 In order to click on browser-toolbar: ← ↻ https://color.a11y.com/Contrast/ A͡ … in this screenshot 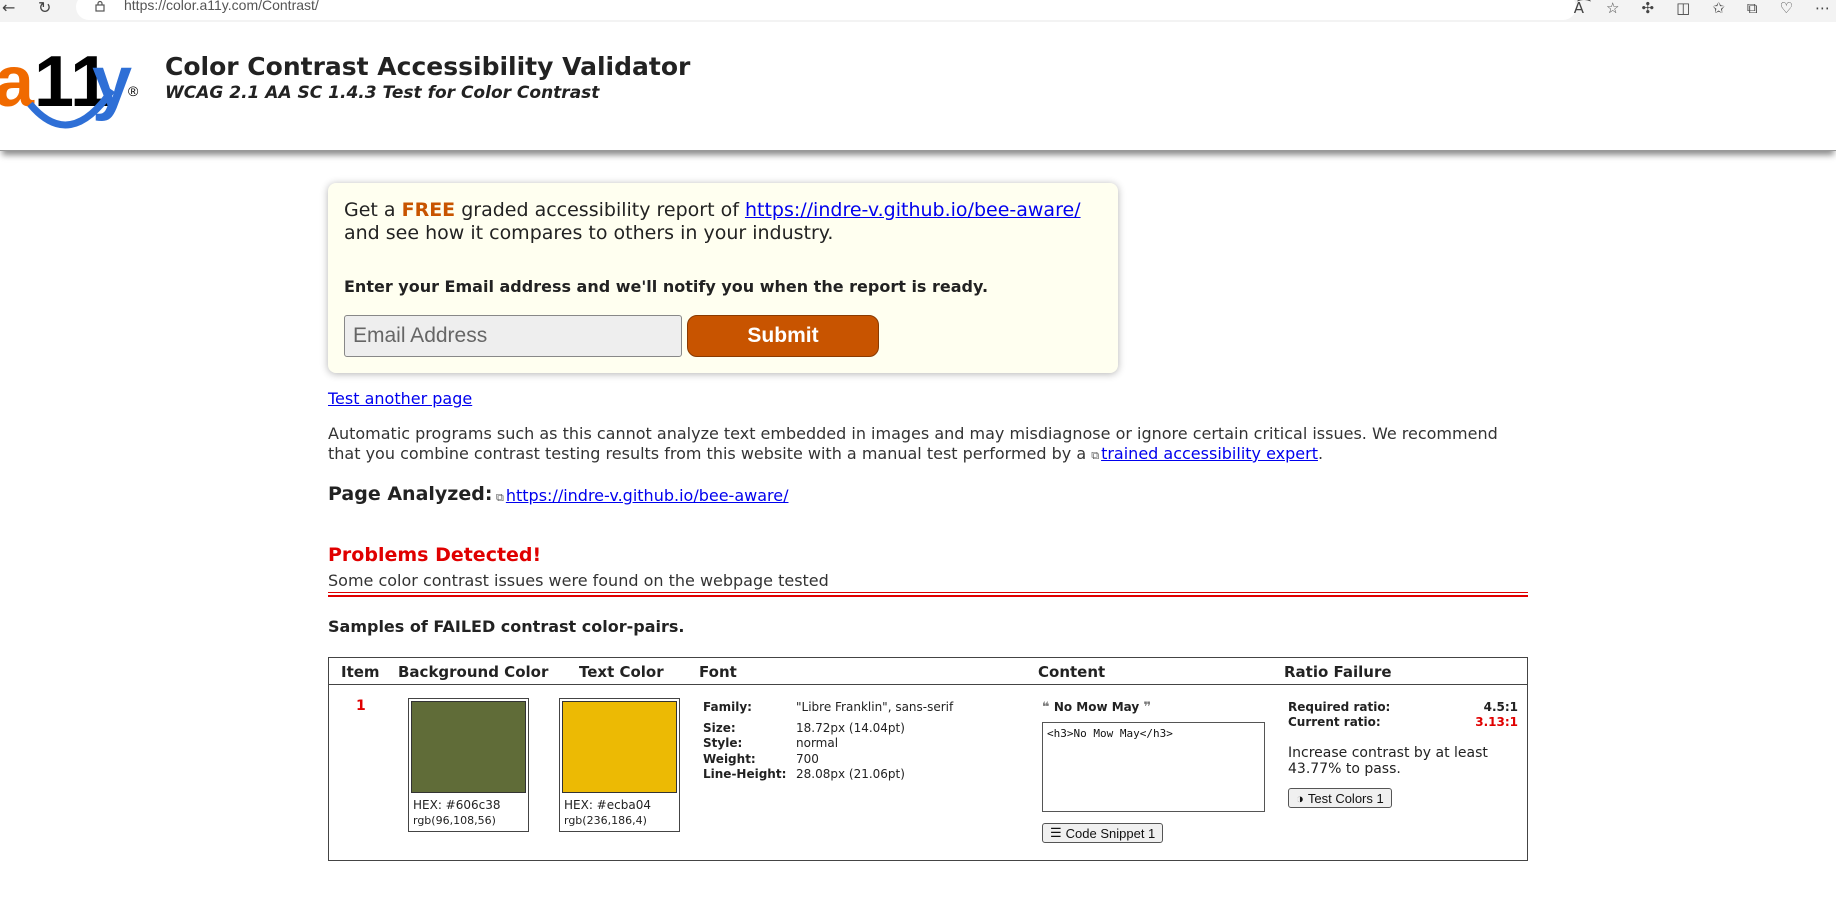, I will do `click(918, 11)`.